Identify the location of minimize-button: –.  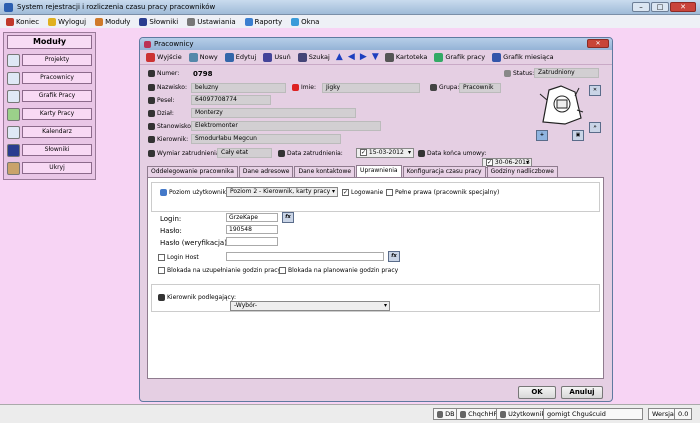
(641, 7).